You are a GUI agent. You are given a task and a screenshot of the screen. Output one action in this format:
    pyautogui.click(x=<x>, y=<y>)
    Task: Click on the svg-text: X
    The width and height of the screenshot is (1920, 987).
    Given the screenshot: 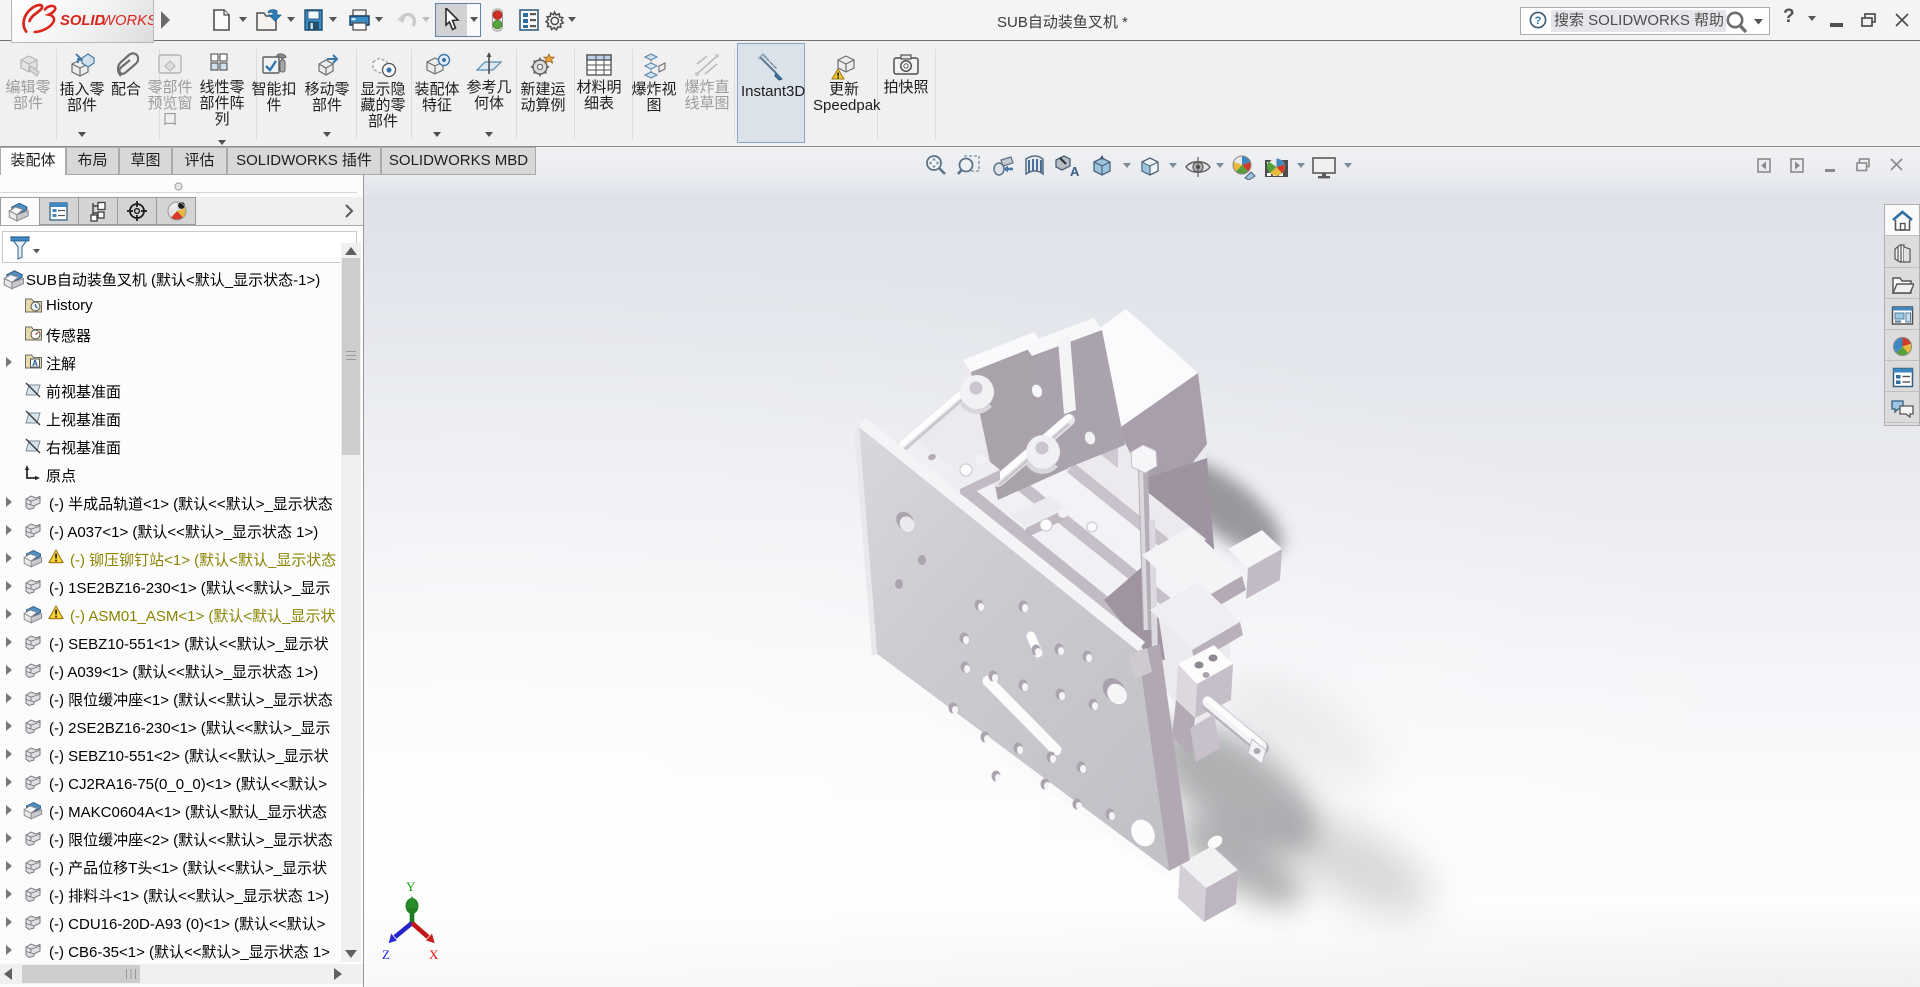 What is the action you would take?
    pyautogui.click(x=434, y=954)
    